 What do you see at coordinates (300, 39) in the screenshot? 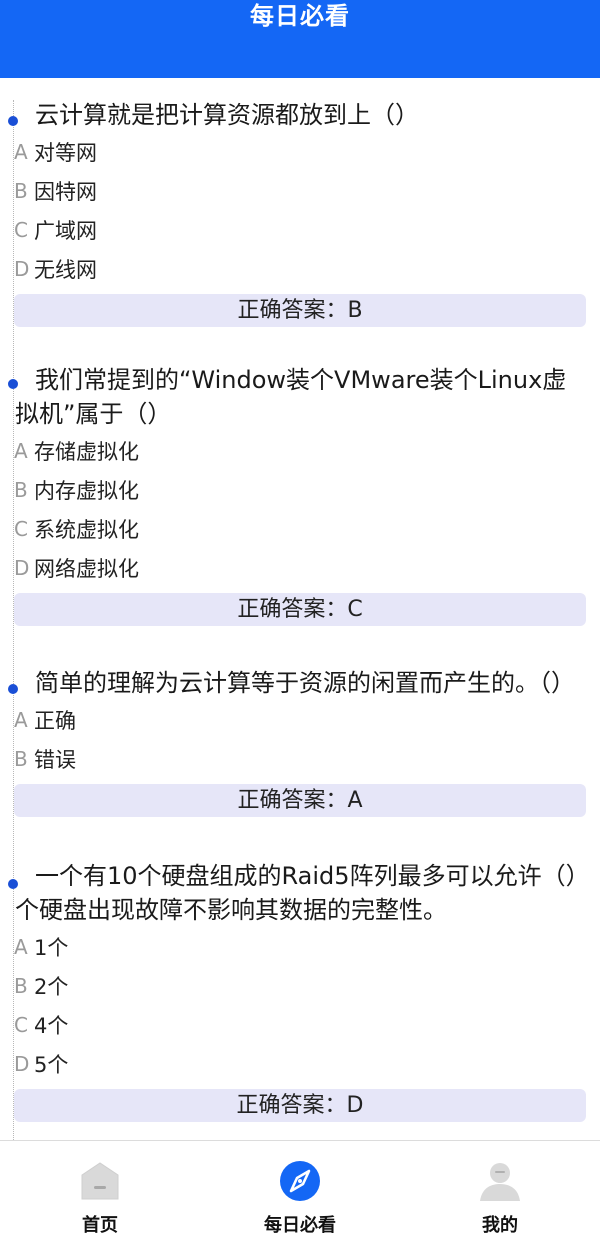
I see `top-header: 每日必看` at bounding box center [300, 39].